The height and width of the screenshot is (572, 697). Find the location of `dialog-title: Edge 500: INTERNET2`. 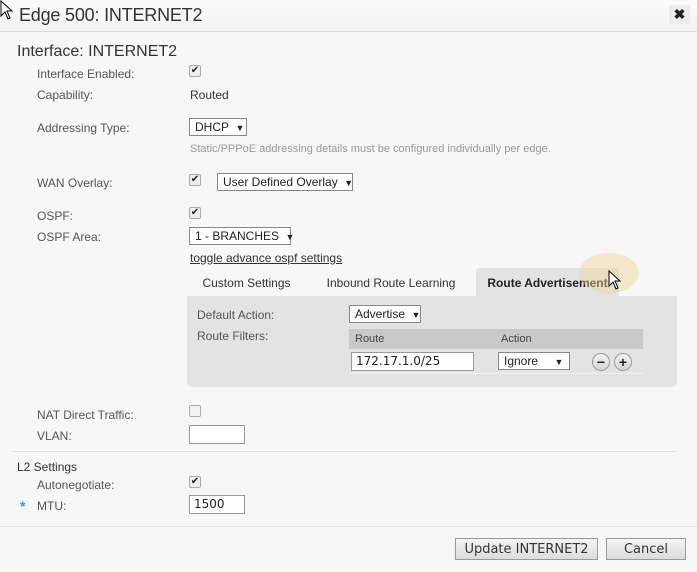

dialog-title: Edge 500: INTERNET2 is located at coordinates (111, 15).